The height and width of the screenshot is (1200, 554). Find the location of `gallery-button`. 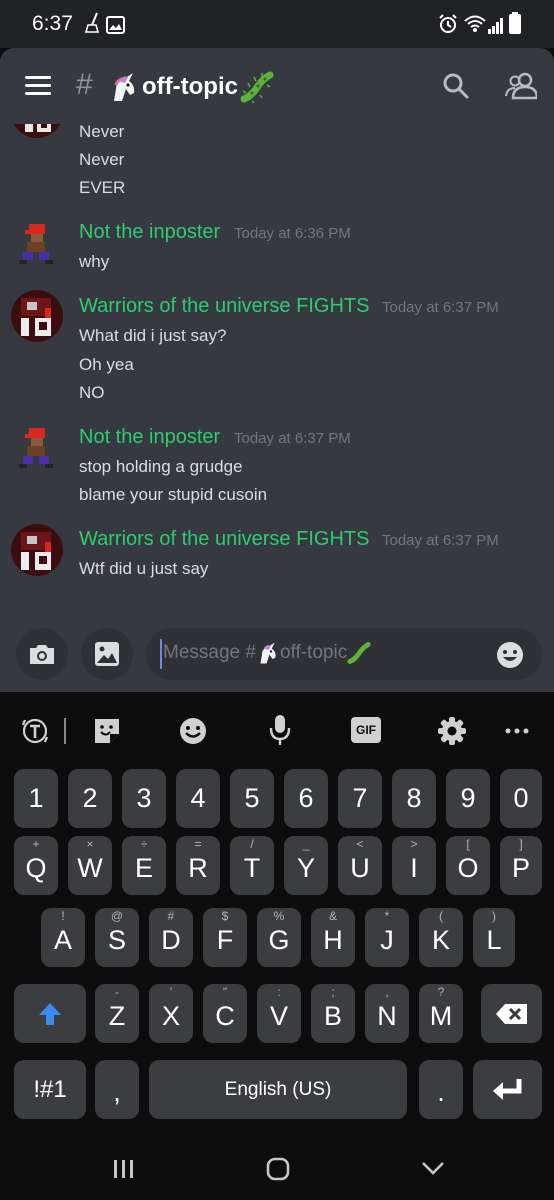

gallery-button is located at coordinates (107, 654).